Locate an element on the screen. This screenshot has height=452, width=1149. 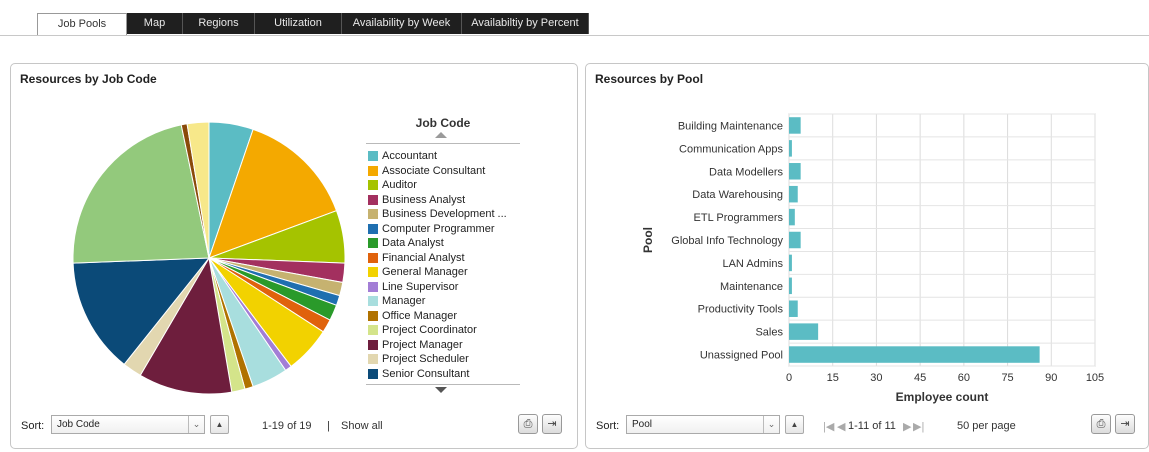
x-tick-label: 60 is located at coordinates (964, 378).